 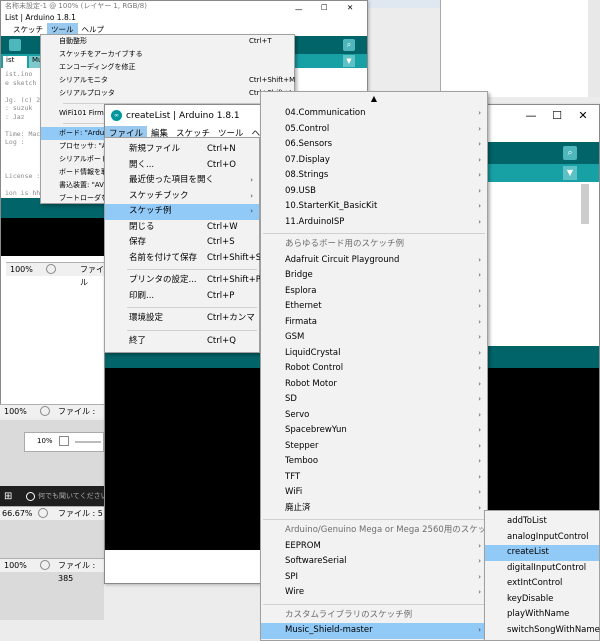 What do you see at coordinates (374, 323) in the screenshot?
I see `examples-item-firmata: Firmata ›` at bounding box center [374, 323].